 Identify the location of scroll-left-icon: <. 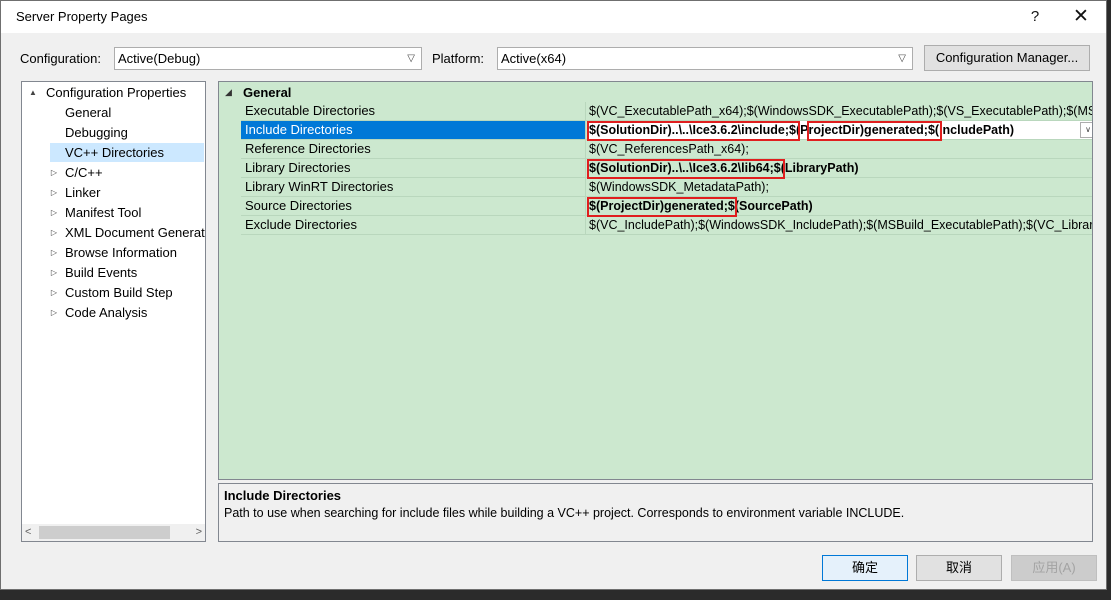
(28, 532).